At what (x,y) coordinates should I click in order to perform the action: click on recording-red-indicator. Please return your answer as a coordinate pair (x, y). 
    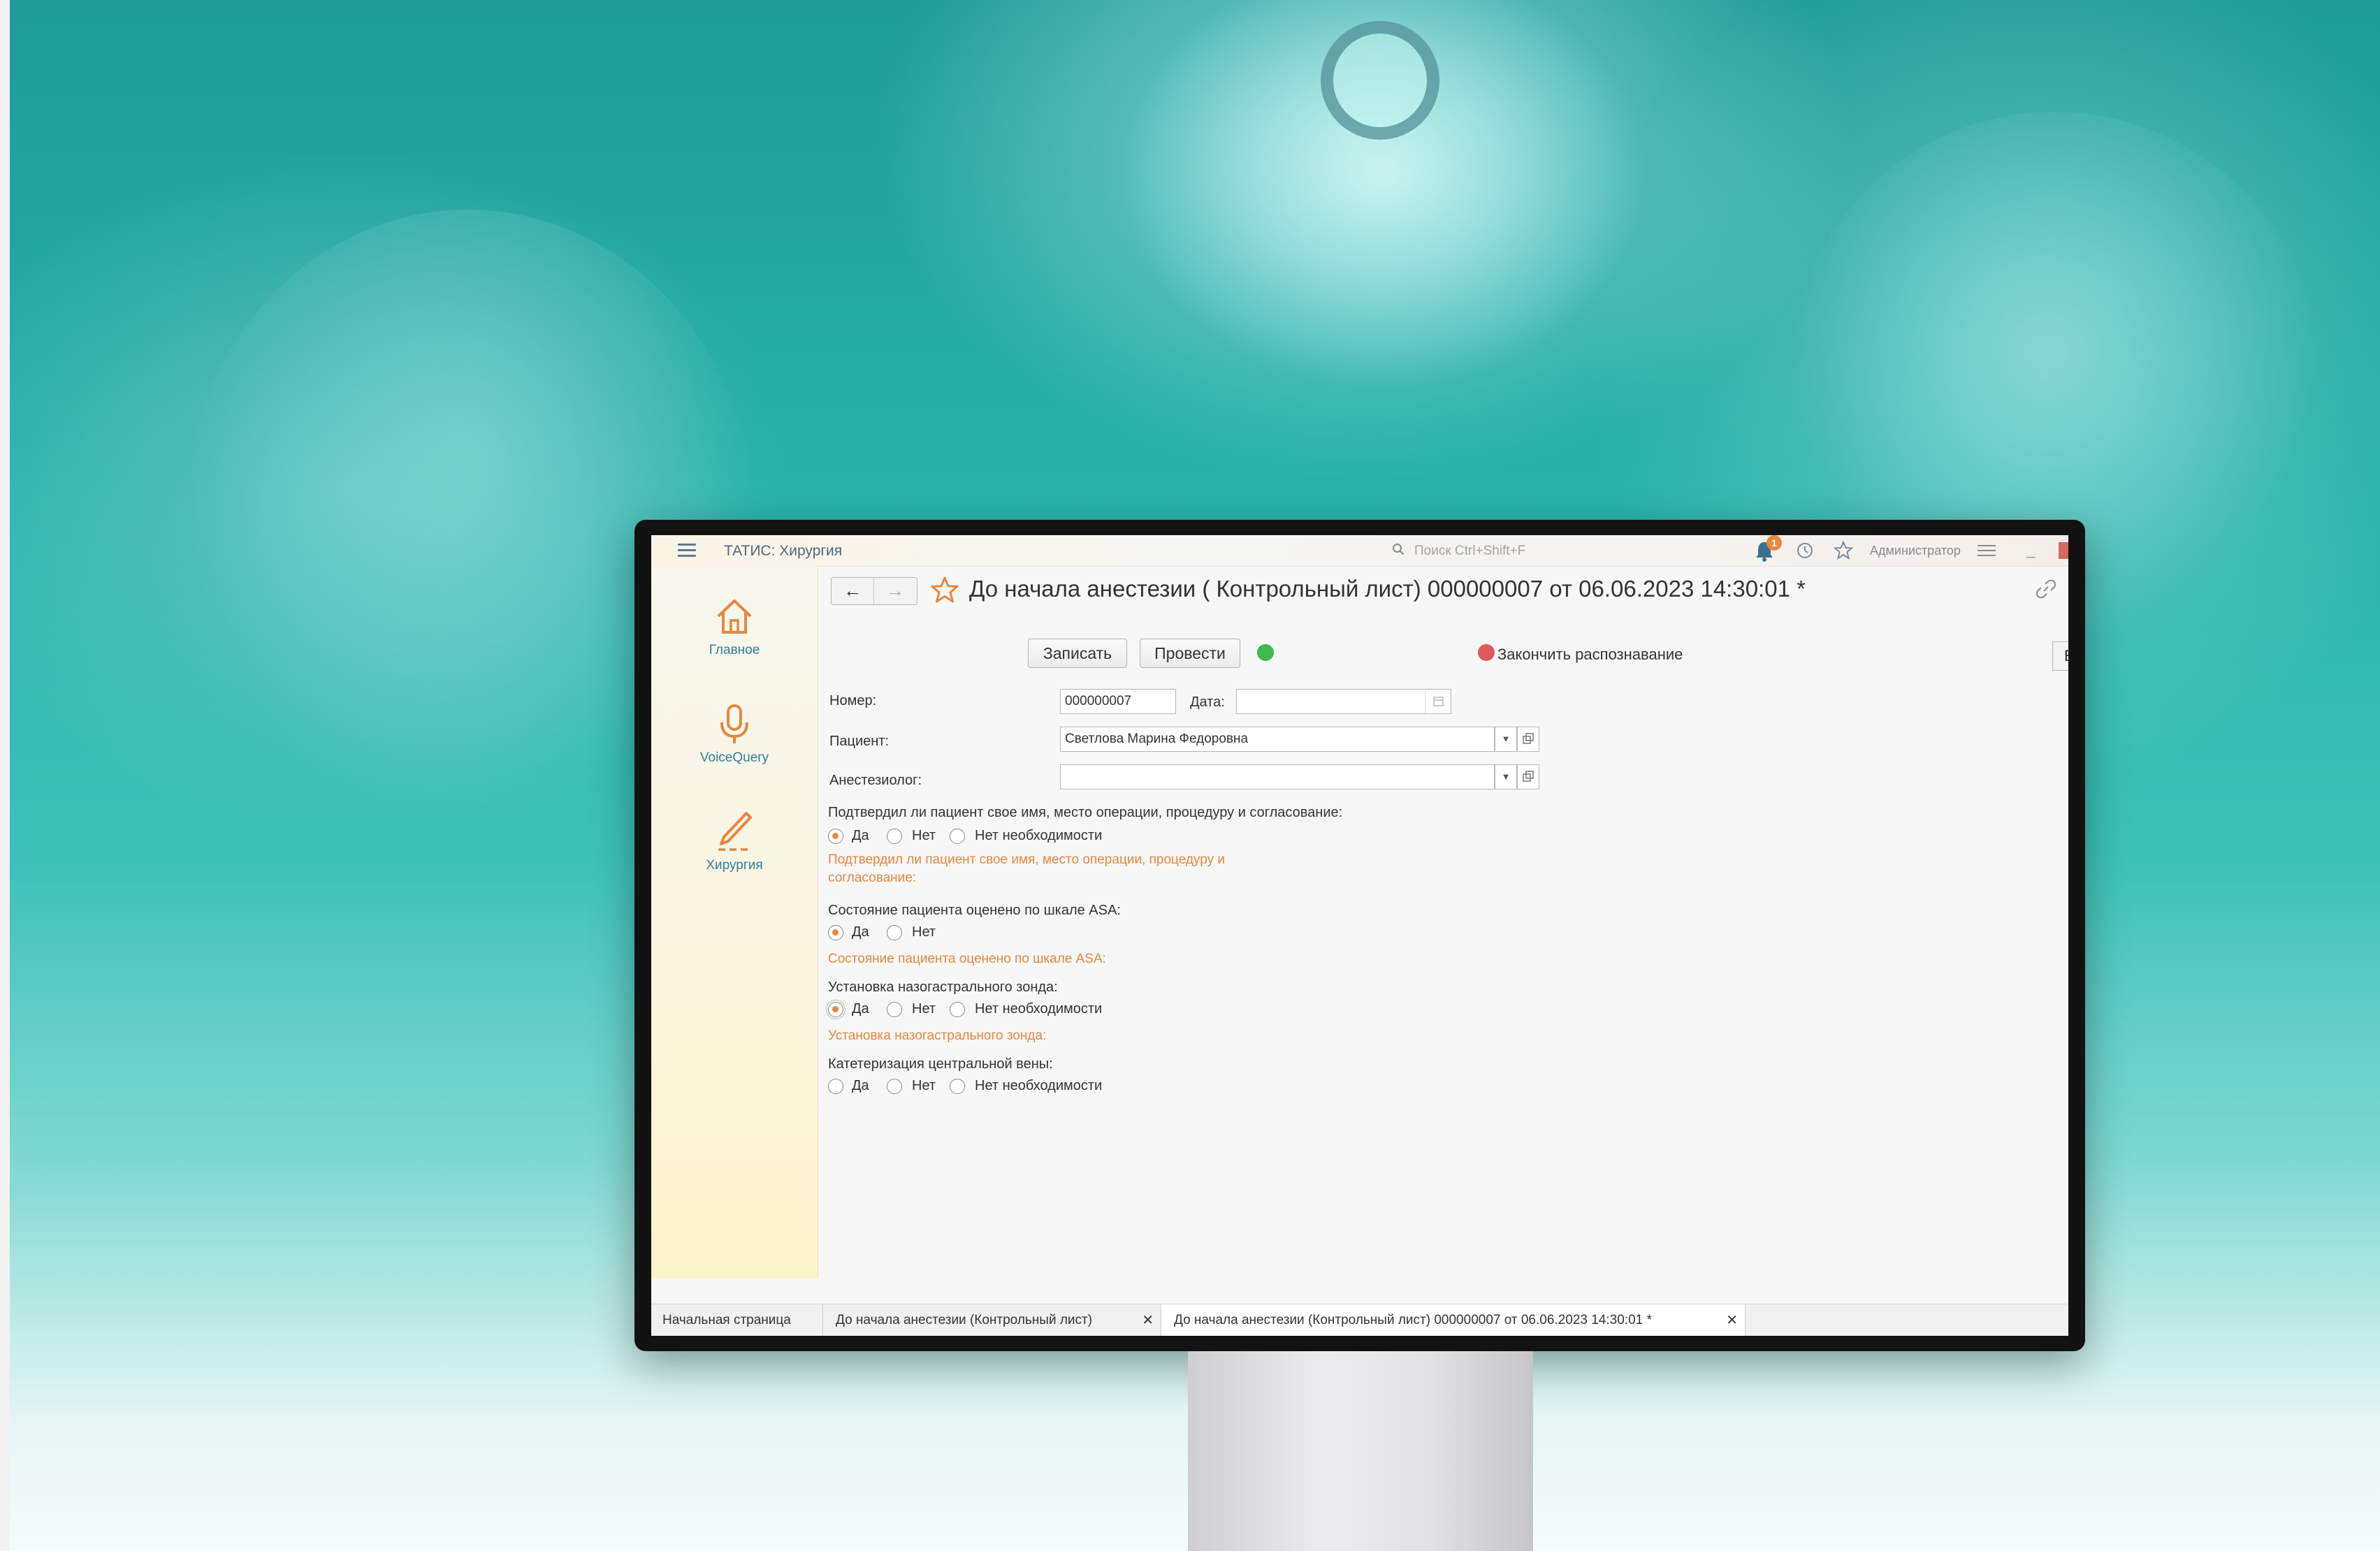
    Looking at the image, I should click on (1486, 652).